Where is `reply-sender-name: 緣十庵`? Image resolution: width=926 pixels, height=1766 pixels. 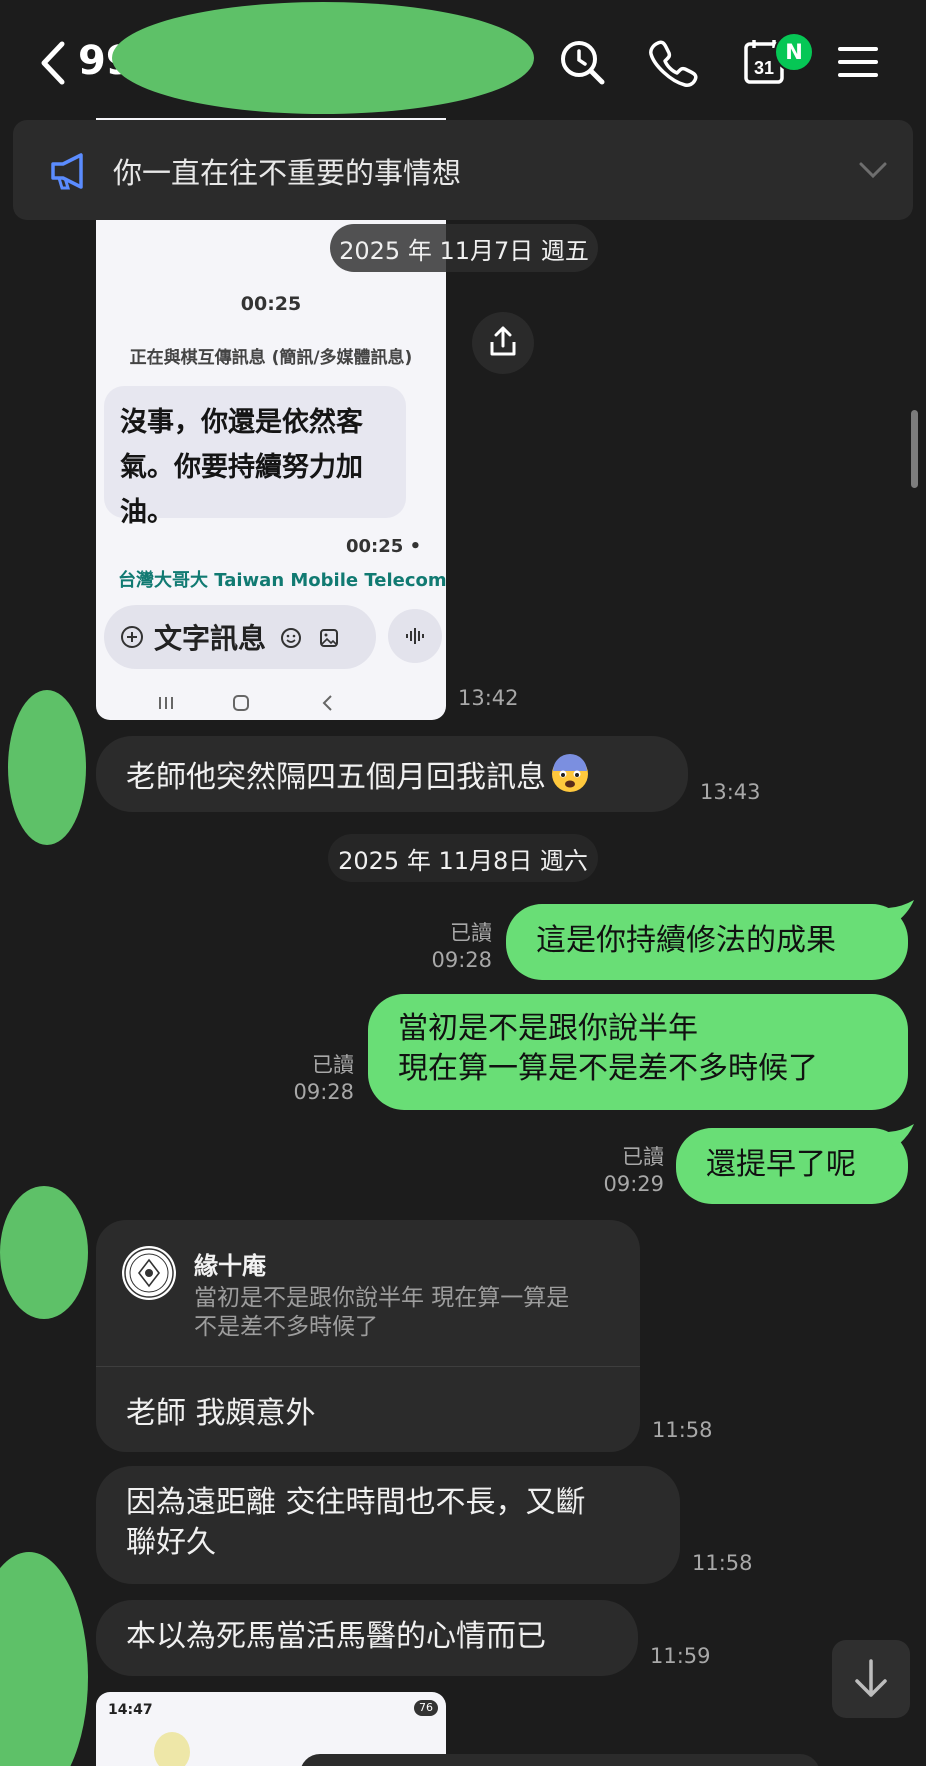
reply-sender-name: 緣十庵 is located at coordinates (230, 1266).